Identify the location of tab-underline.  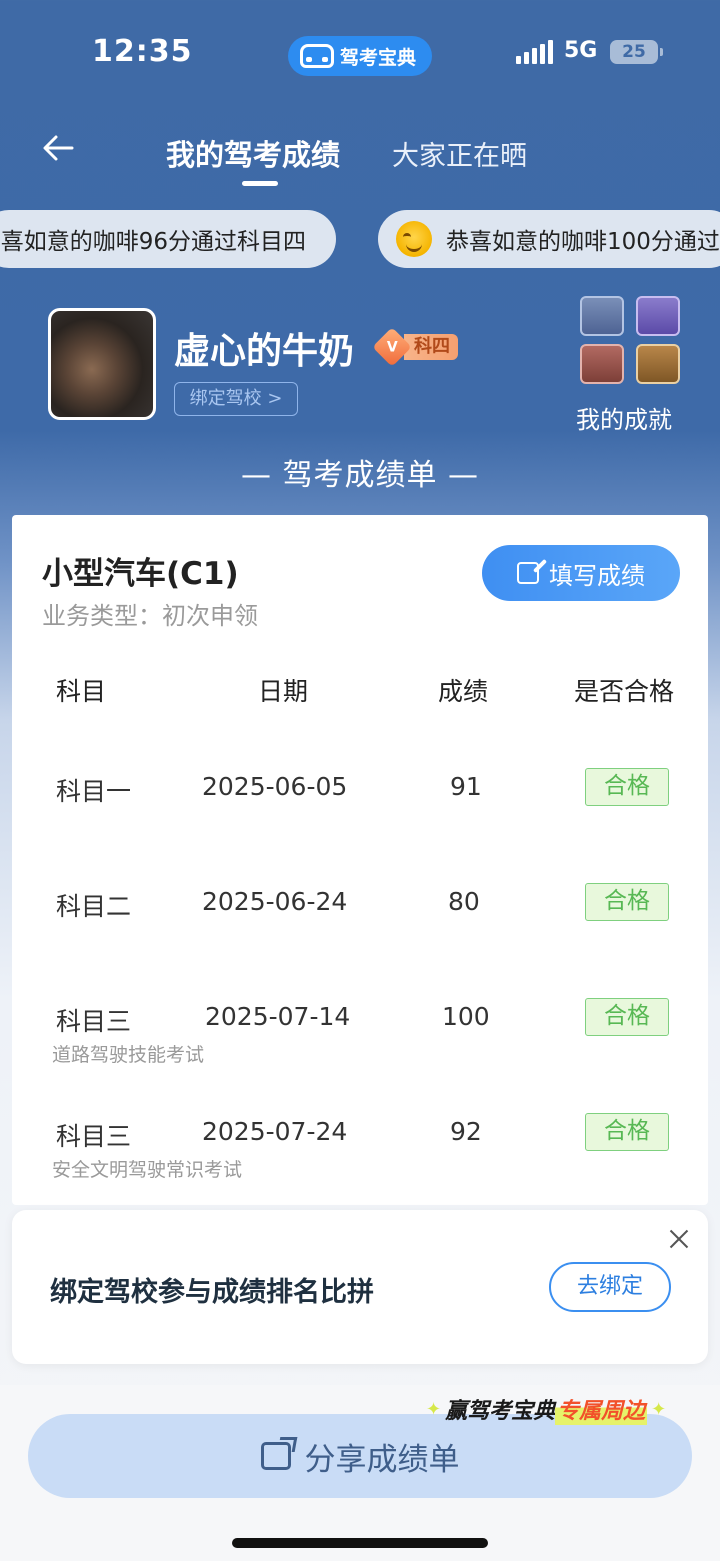
(260, 183).